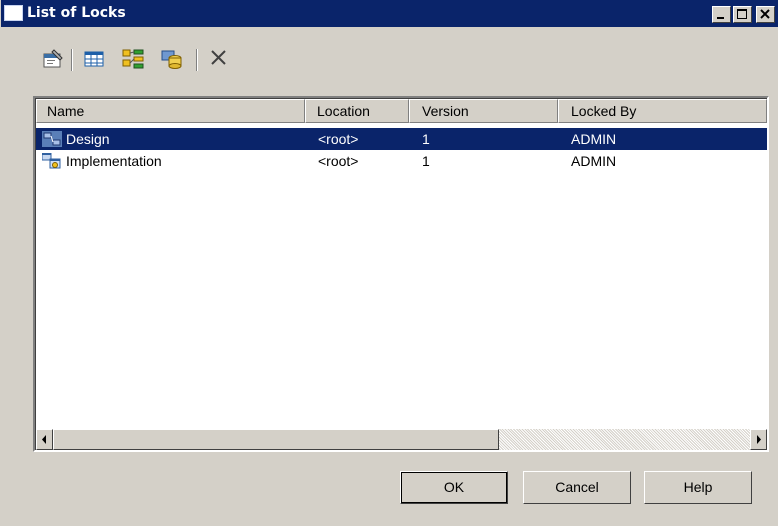 The image size is (778, 526). What do you see at coordinates (170, 111) in the screenshot?
I see `column-header-name: Name` at bounding box center [170, 111].